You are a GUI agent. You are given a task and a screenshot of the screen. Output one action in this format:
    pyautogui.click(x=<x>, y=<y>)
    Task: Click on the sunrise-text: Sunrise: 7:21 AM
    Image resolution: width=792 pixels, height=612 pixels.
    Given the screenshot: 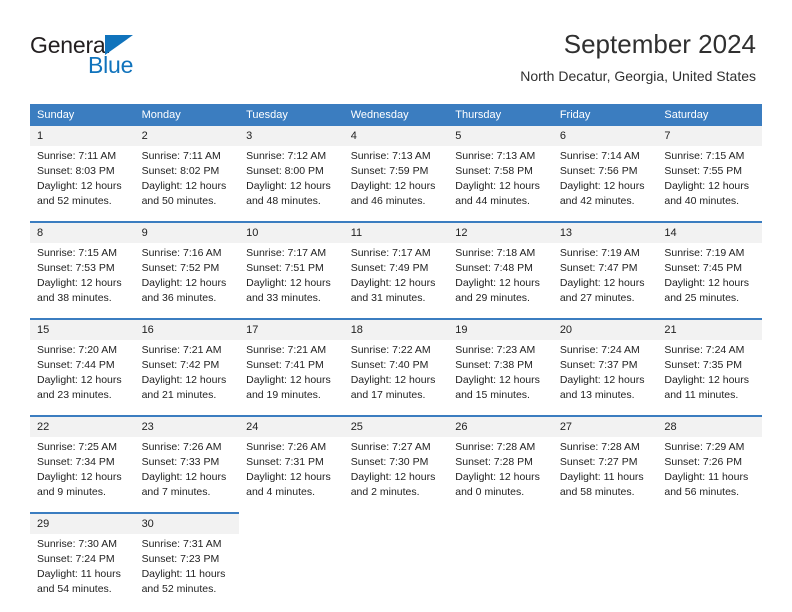 What is the action you would take?
    pyautogui.click(x=286, y=350)
    